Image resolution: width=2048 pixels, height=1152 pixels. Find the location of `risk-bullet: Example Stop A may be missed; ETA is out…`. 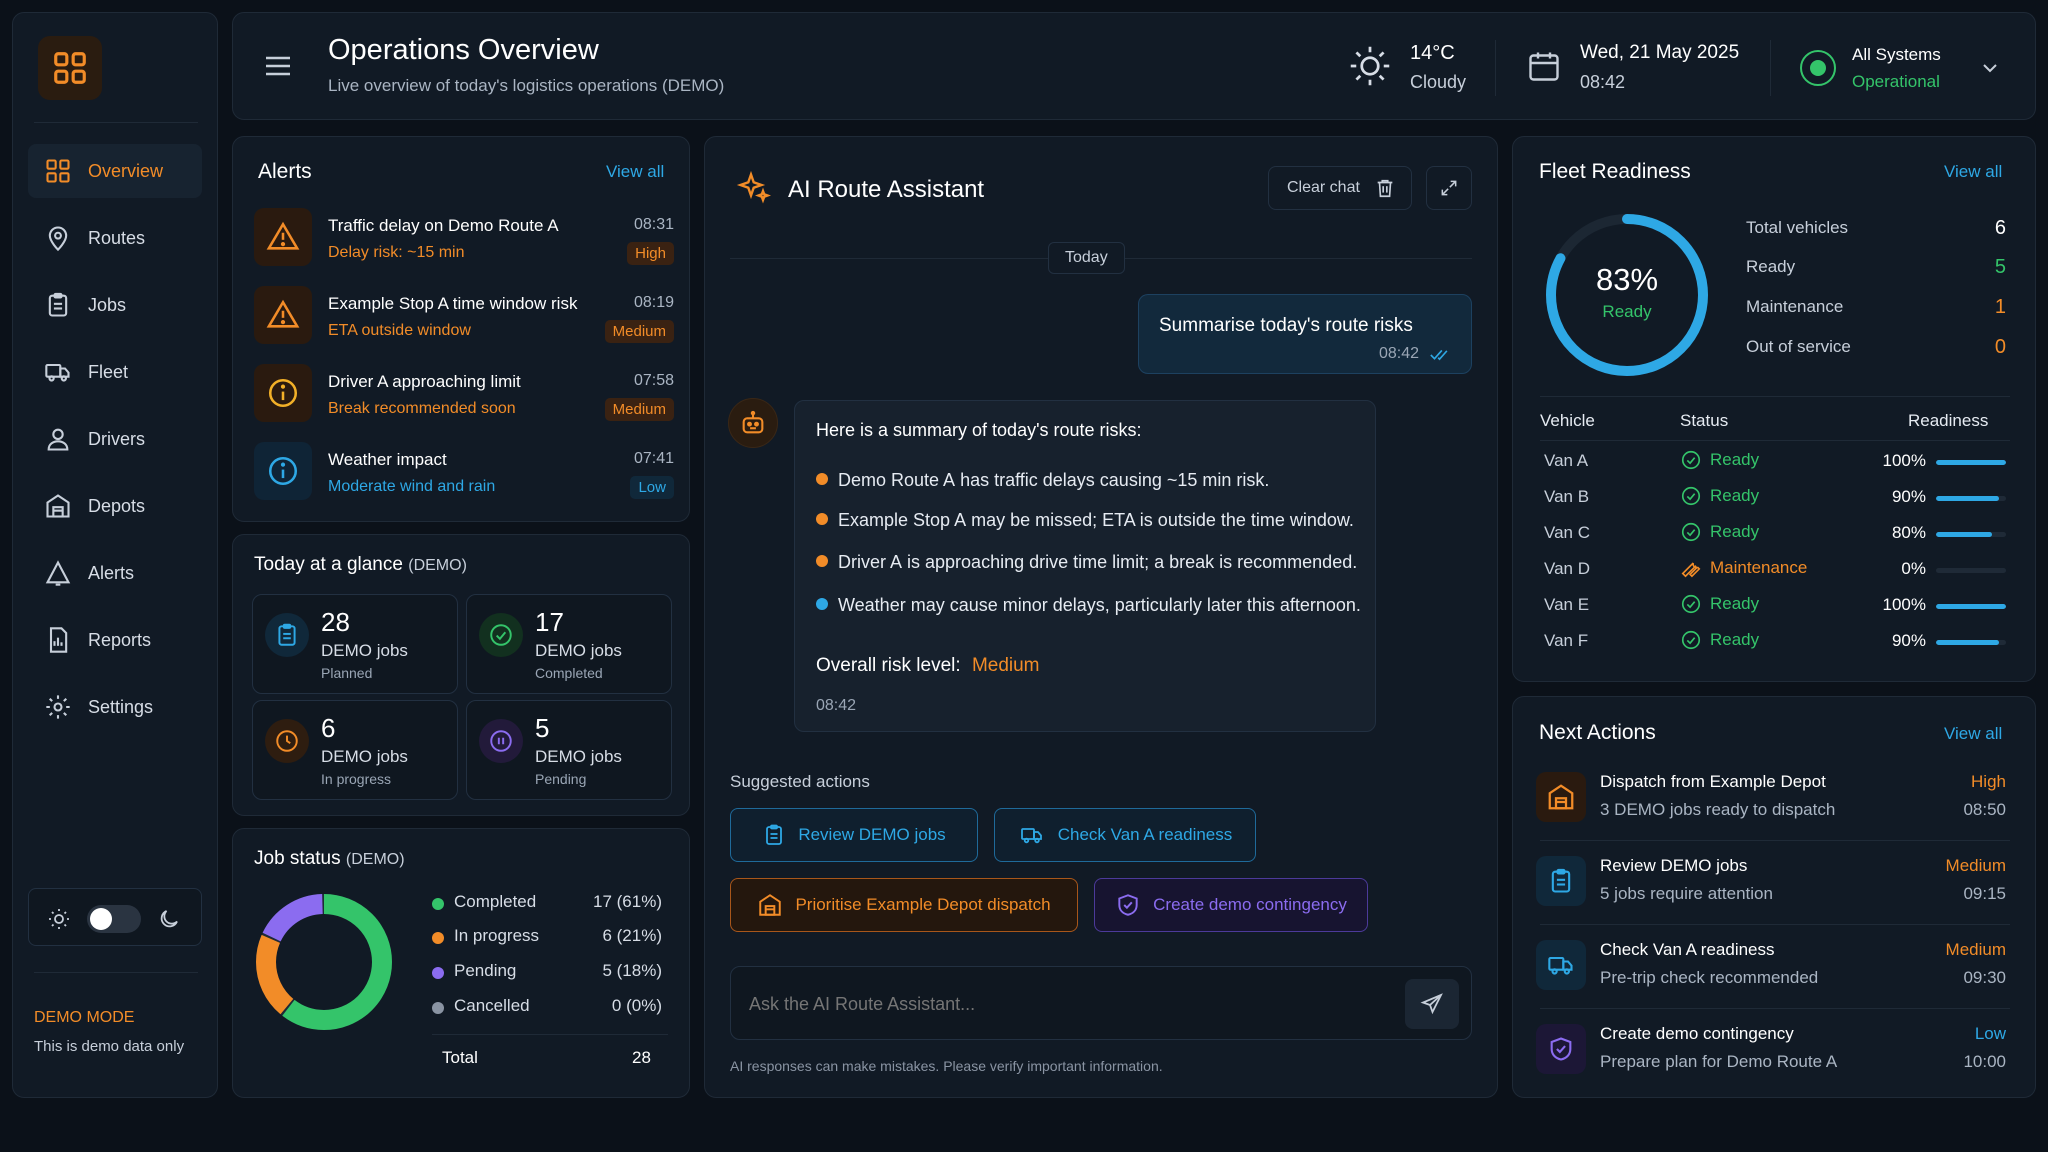

risk-bullet: Example Stop A may be missed; ETA is out… is located at coordinates (1085, 520).